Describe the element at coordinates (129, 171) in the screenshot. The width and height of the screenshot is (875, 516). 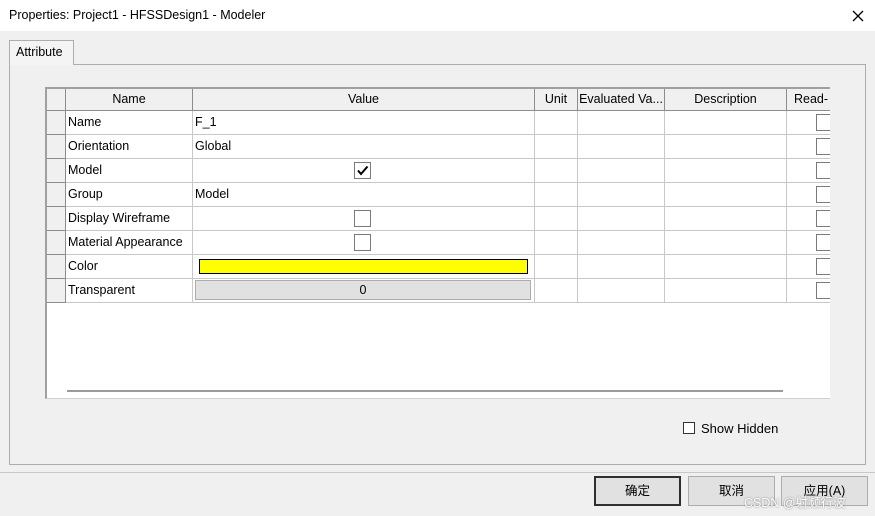
I see `row-name-cell: Model` at that location.